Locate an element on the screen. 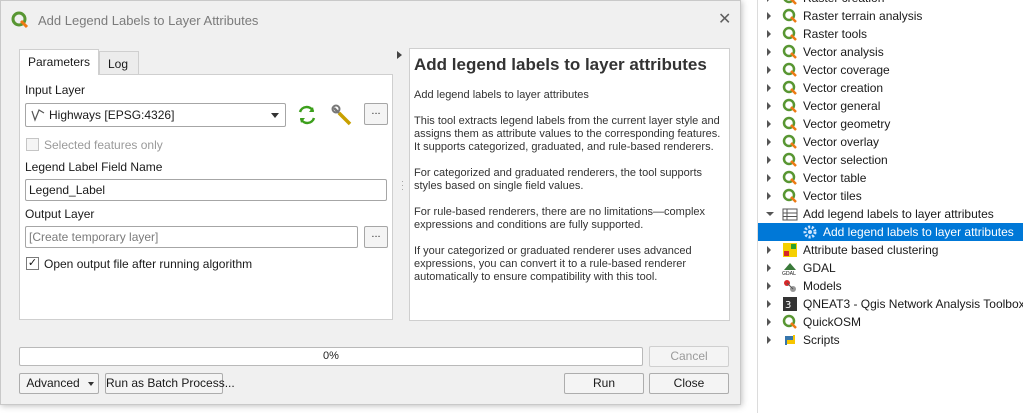  selected-only-label: Selected features only is located at coordinates (103, 145).